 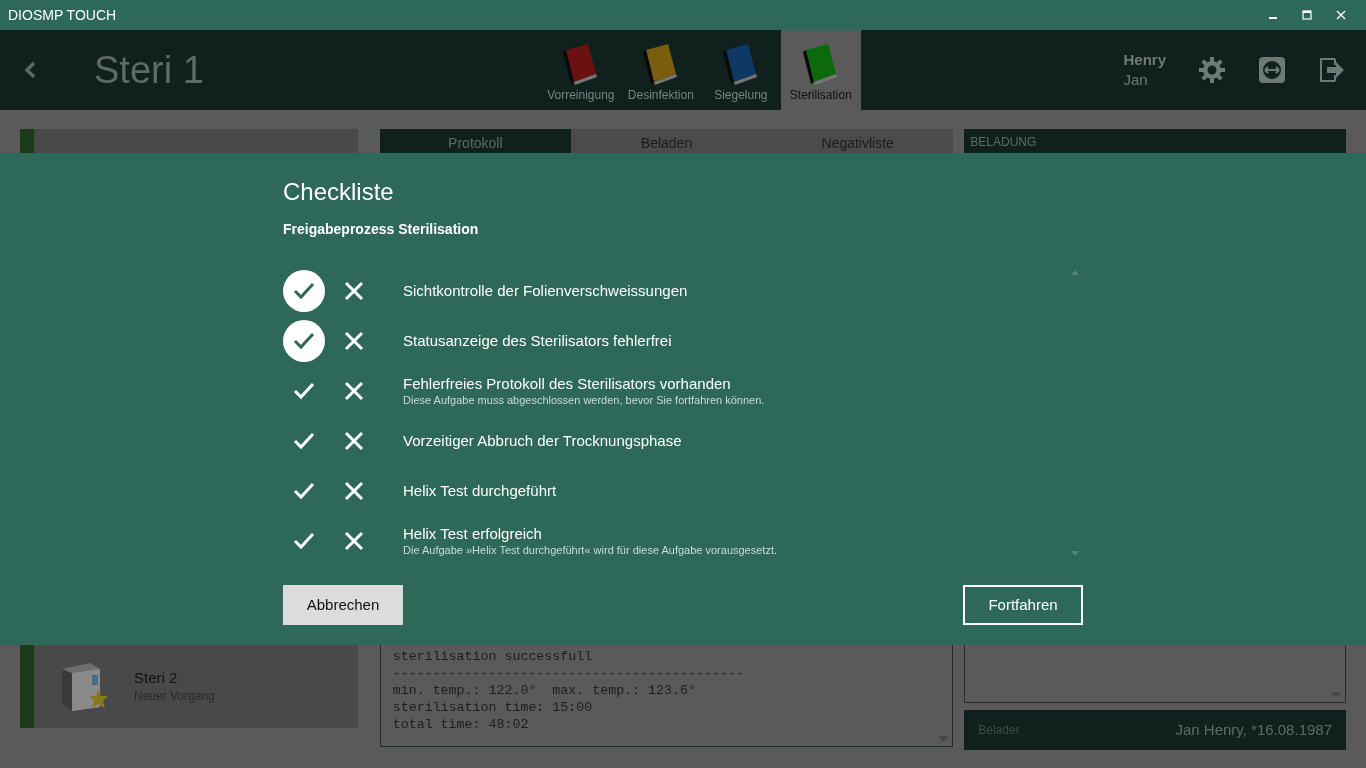 What do you see at coordinates (475, 141) in the screenshot?
I see `panel-tab: Protokoll` at bounding box center [475, 141].